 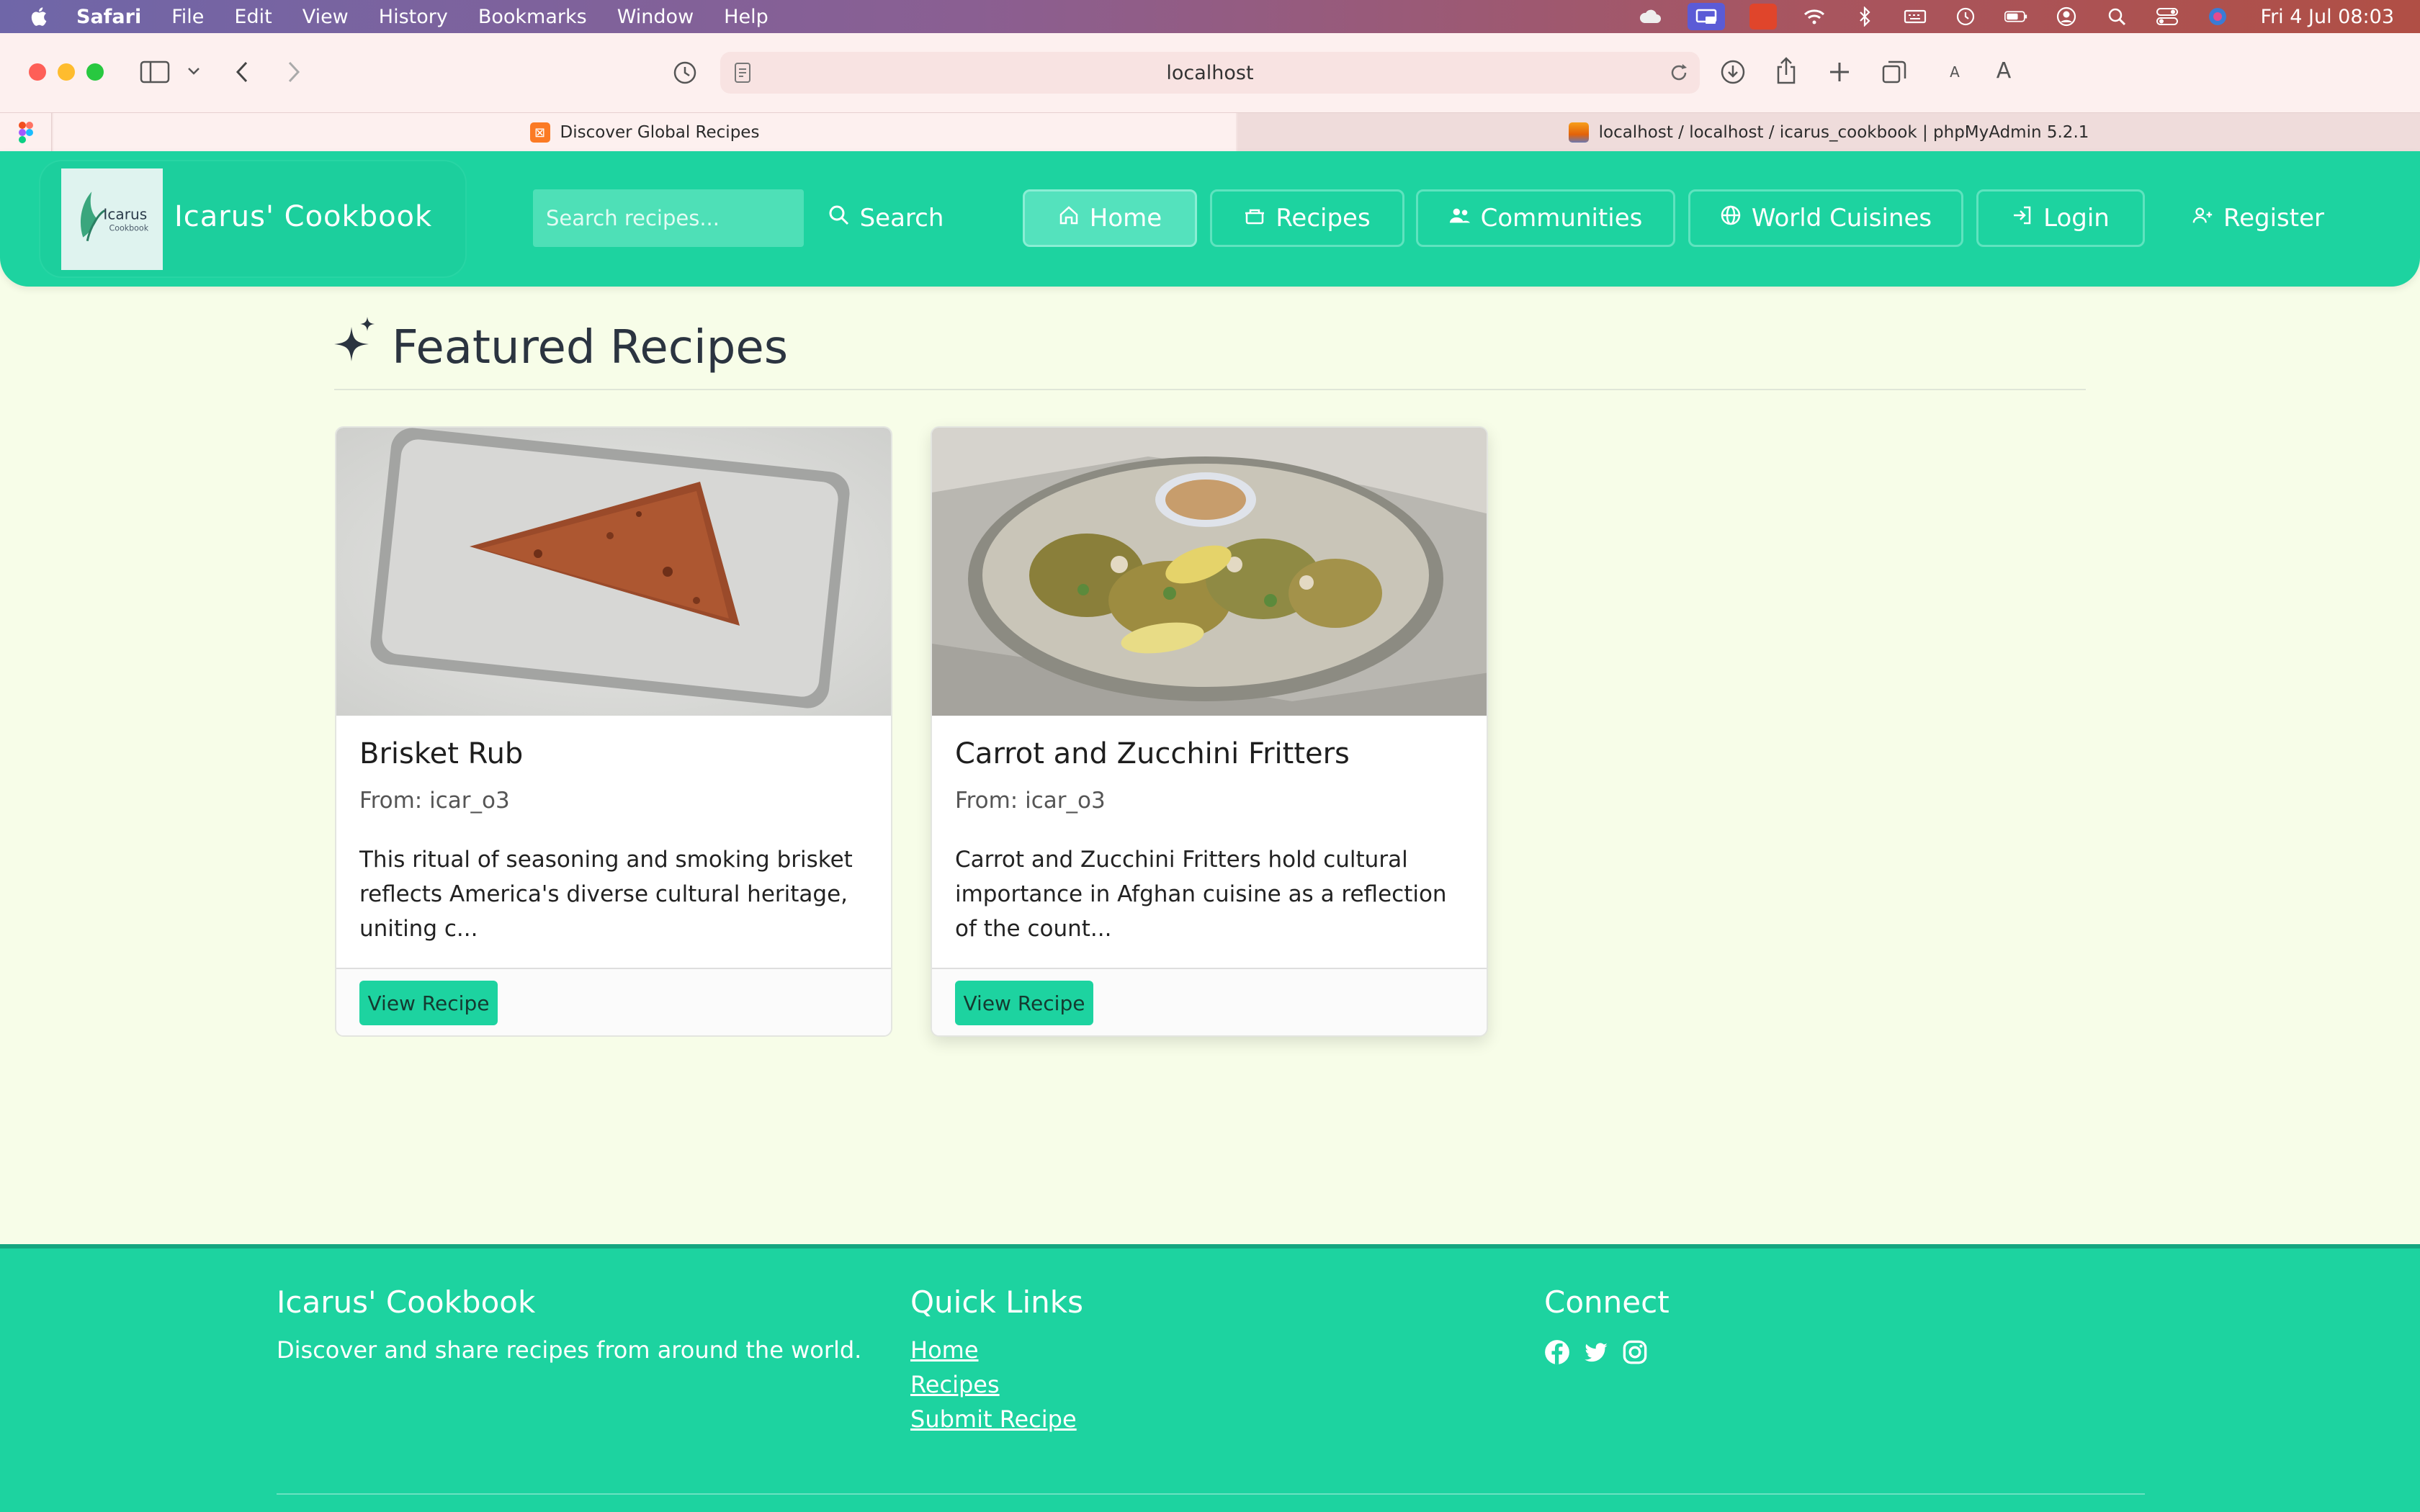 What do you see at coordinates (253, 17) in the screenshot?
I see `menu-edit: Edit` at bounding box center [253, 17].